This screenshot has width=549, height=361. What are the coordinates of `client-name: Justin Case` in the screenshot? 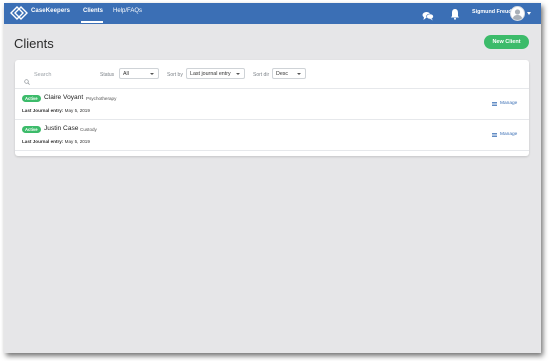 It's located at (61, 128).